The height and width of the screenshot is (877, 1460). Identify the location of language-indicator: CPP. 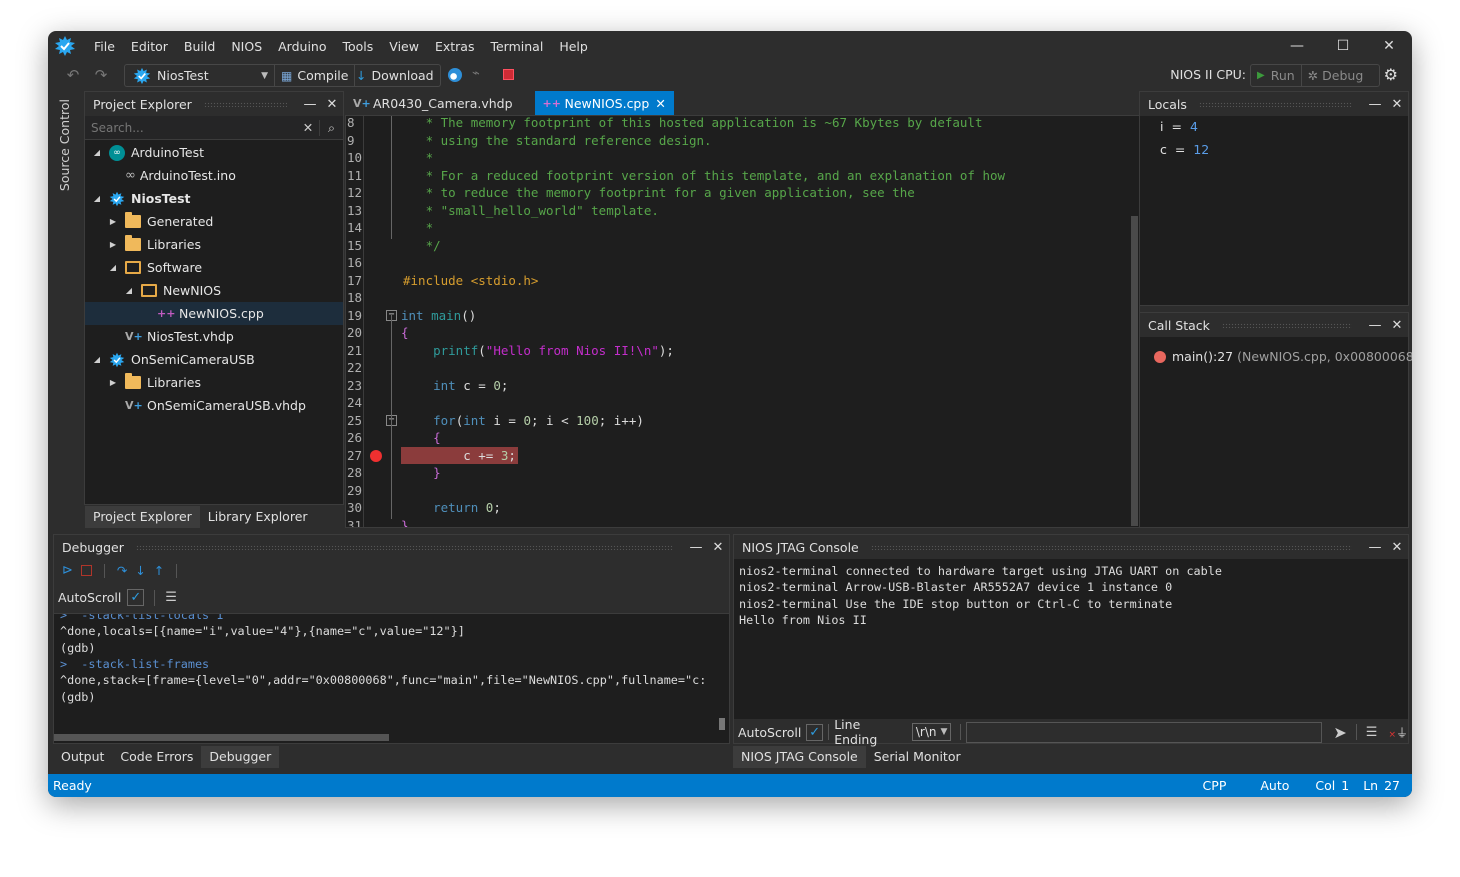
(1215, 785).